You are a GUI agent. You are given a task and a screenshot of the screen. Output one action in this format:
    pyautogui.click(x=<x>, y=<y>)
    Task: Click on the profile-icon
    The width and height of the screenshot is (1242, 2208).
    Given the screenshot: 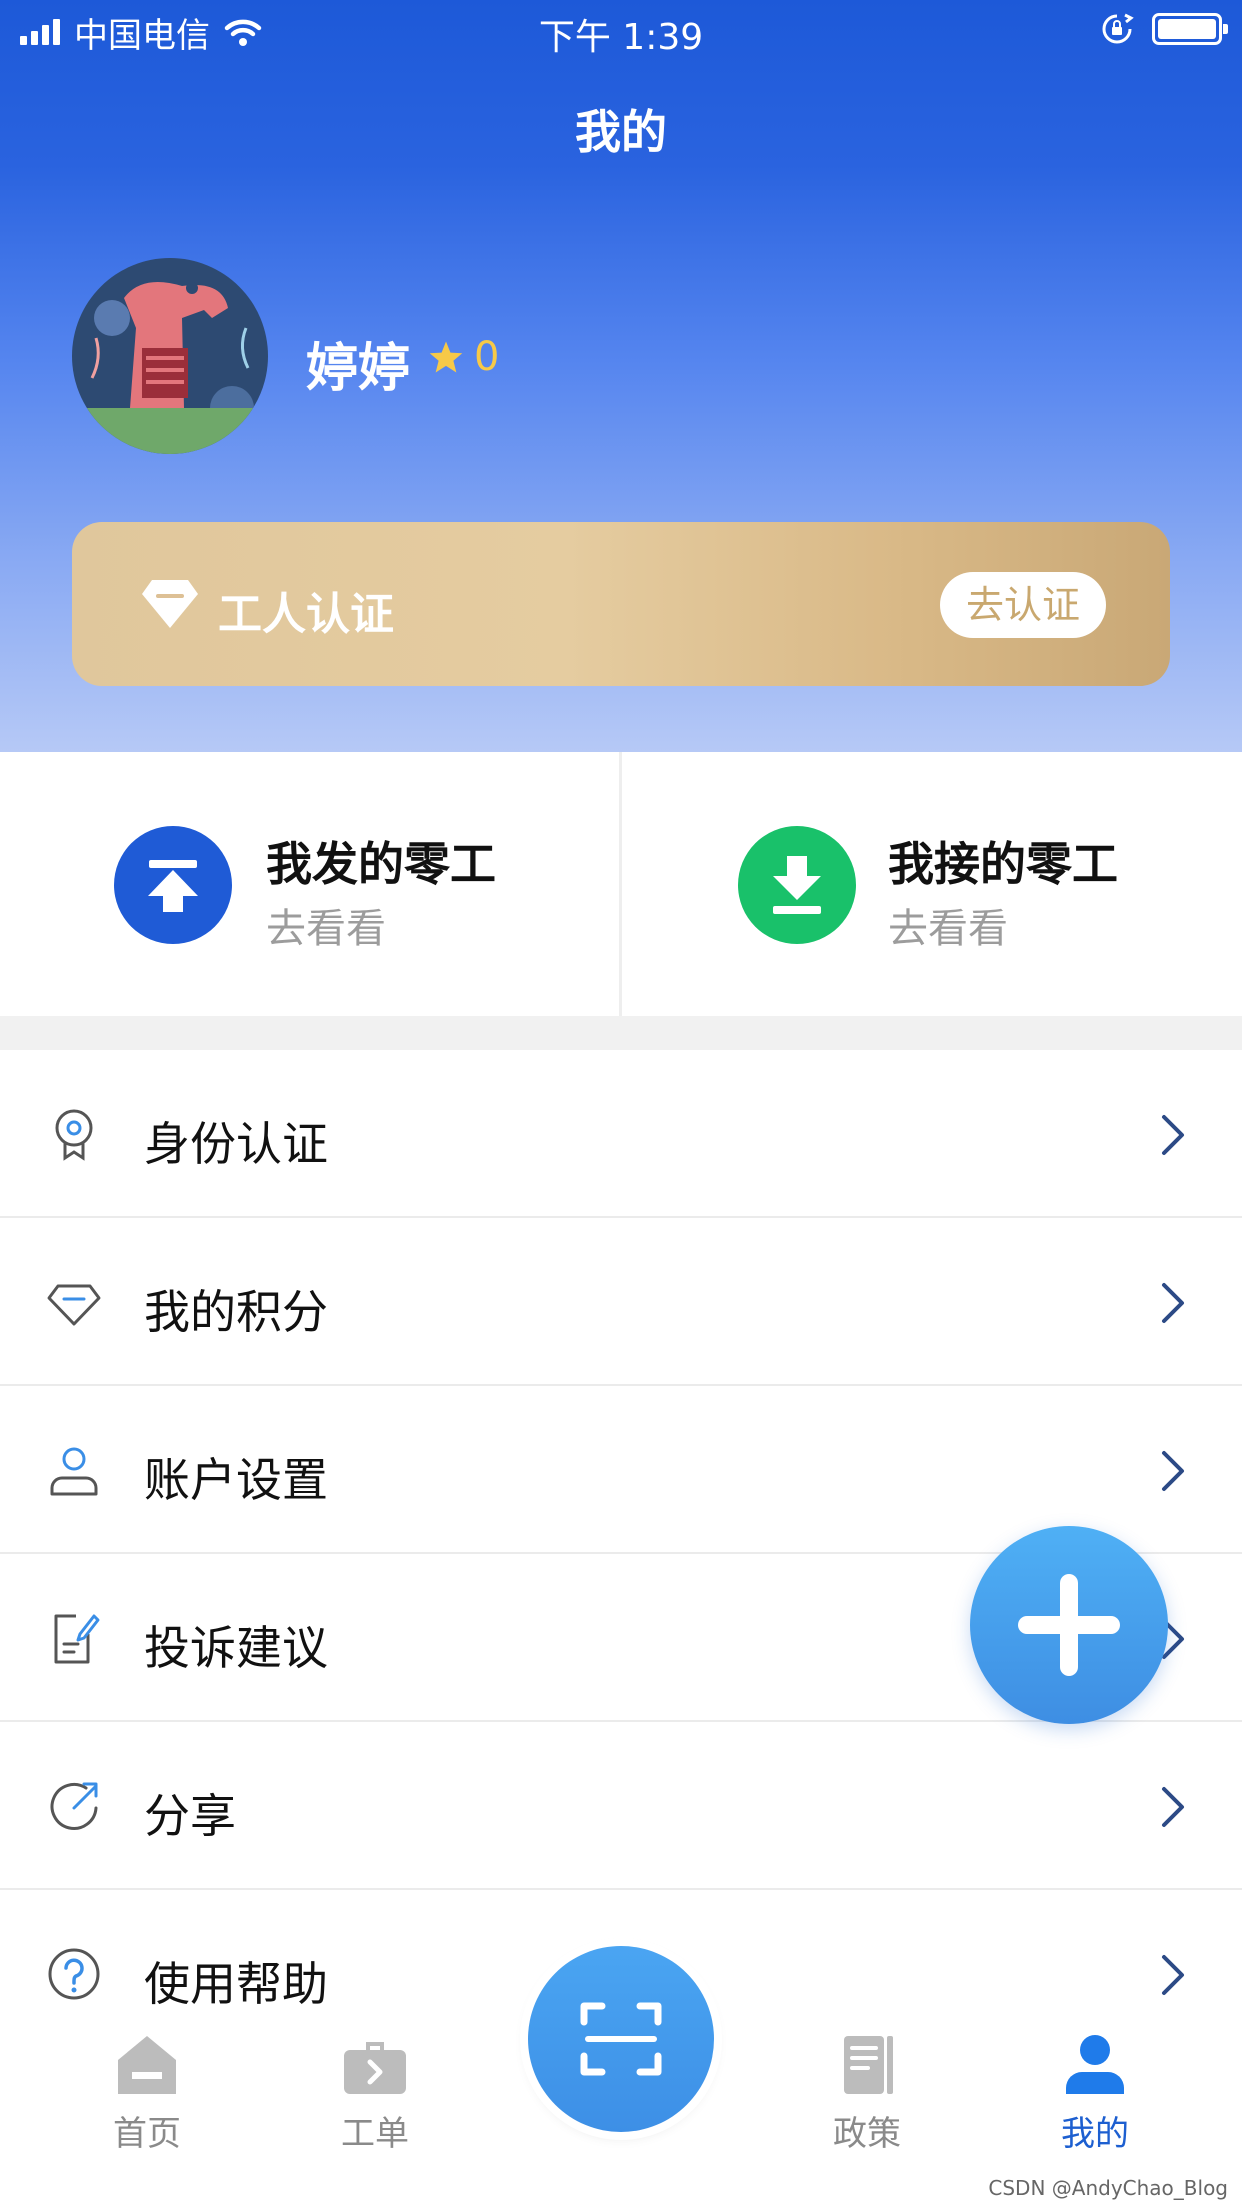 What is the action you would take?
    pyautogui.click(x=1095, y=2064)
    